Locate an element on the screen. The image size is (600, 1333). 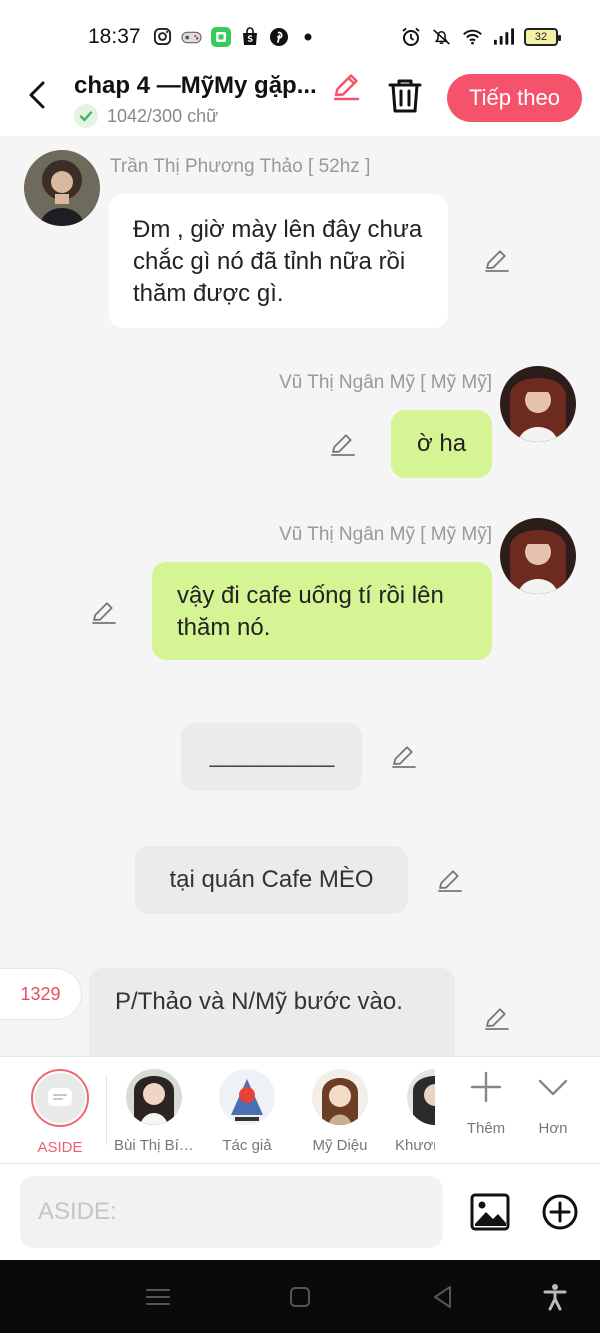
character-label: Khươn is located at coordinates (415, 1145).